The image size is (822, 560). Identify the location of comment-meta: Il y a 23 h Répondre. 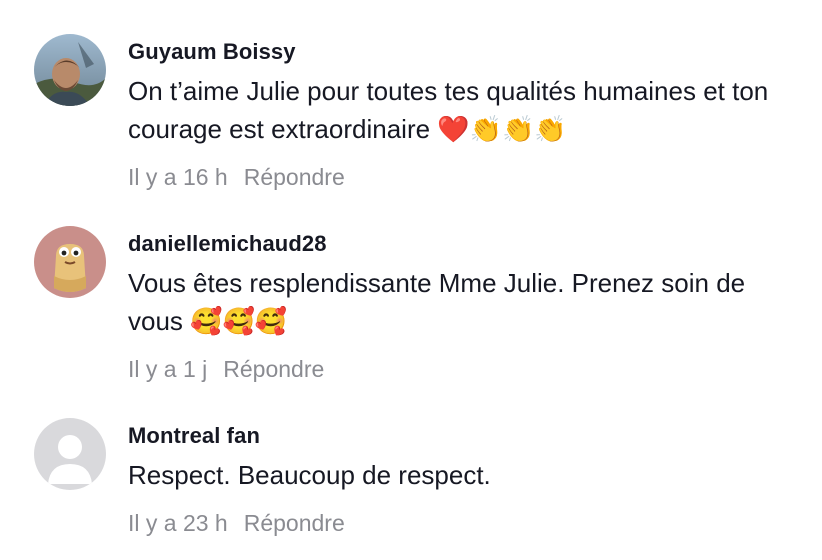
(465, 523).